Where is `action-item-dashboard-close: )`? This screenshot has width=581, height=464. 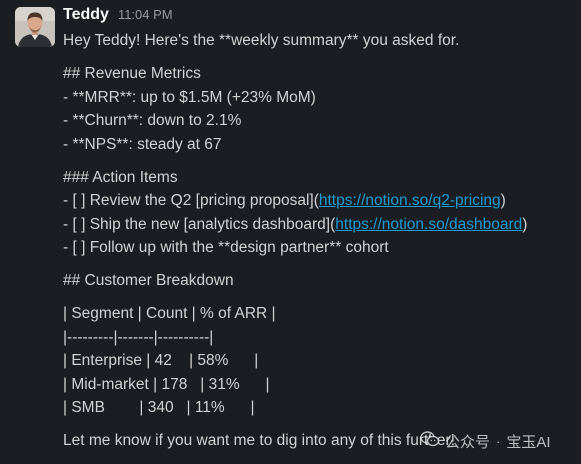
action-item-dashboard-close: ) is located at coordinates (525, 224).